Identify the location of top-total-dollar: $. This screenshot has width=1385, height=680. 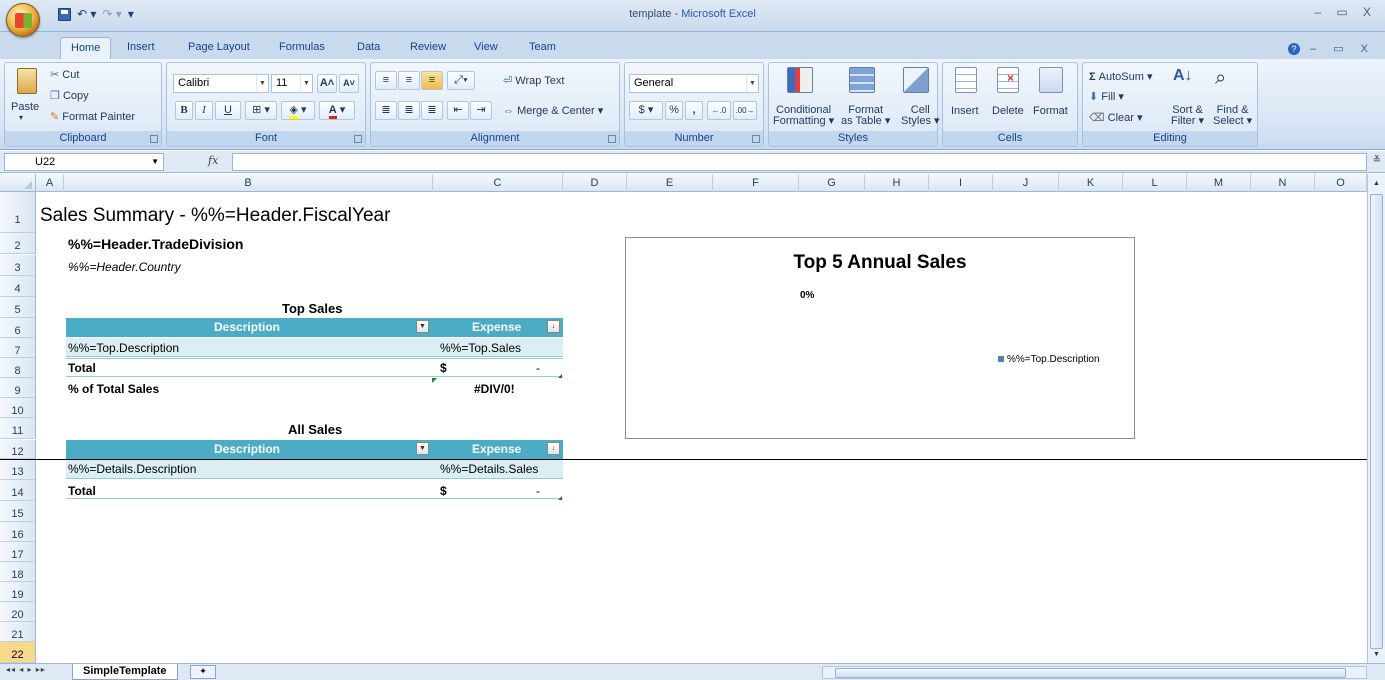
(443, 368).